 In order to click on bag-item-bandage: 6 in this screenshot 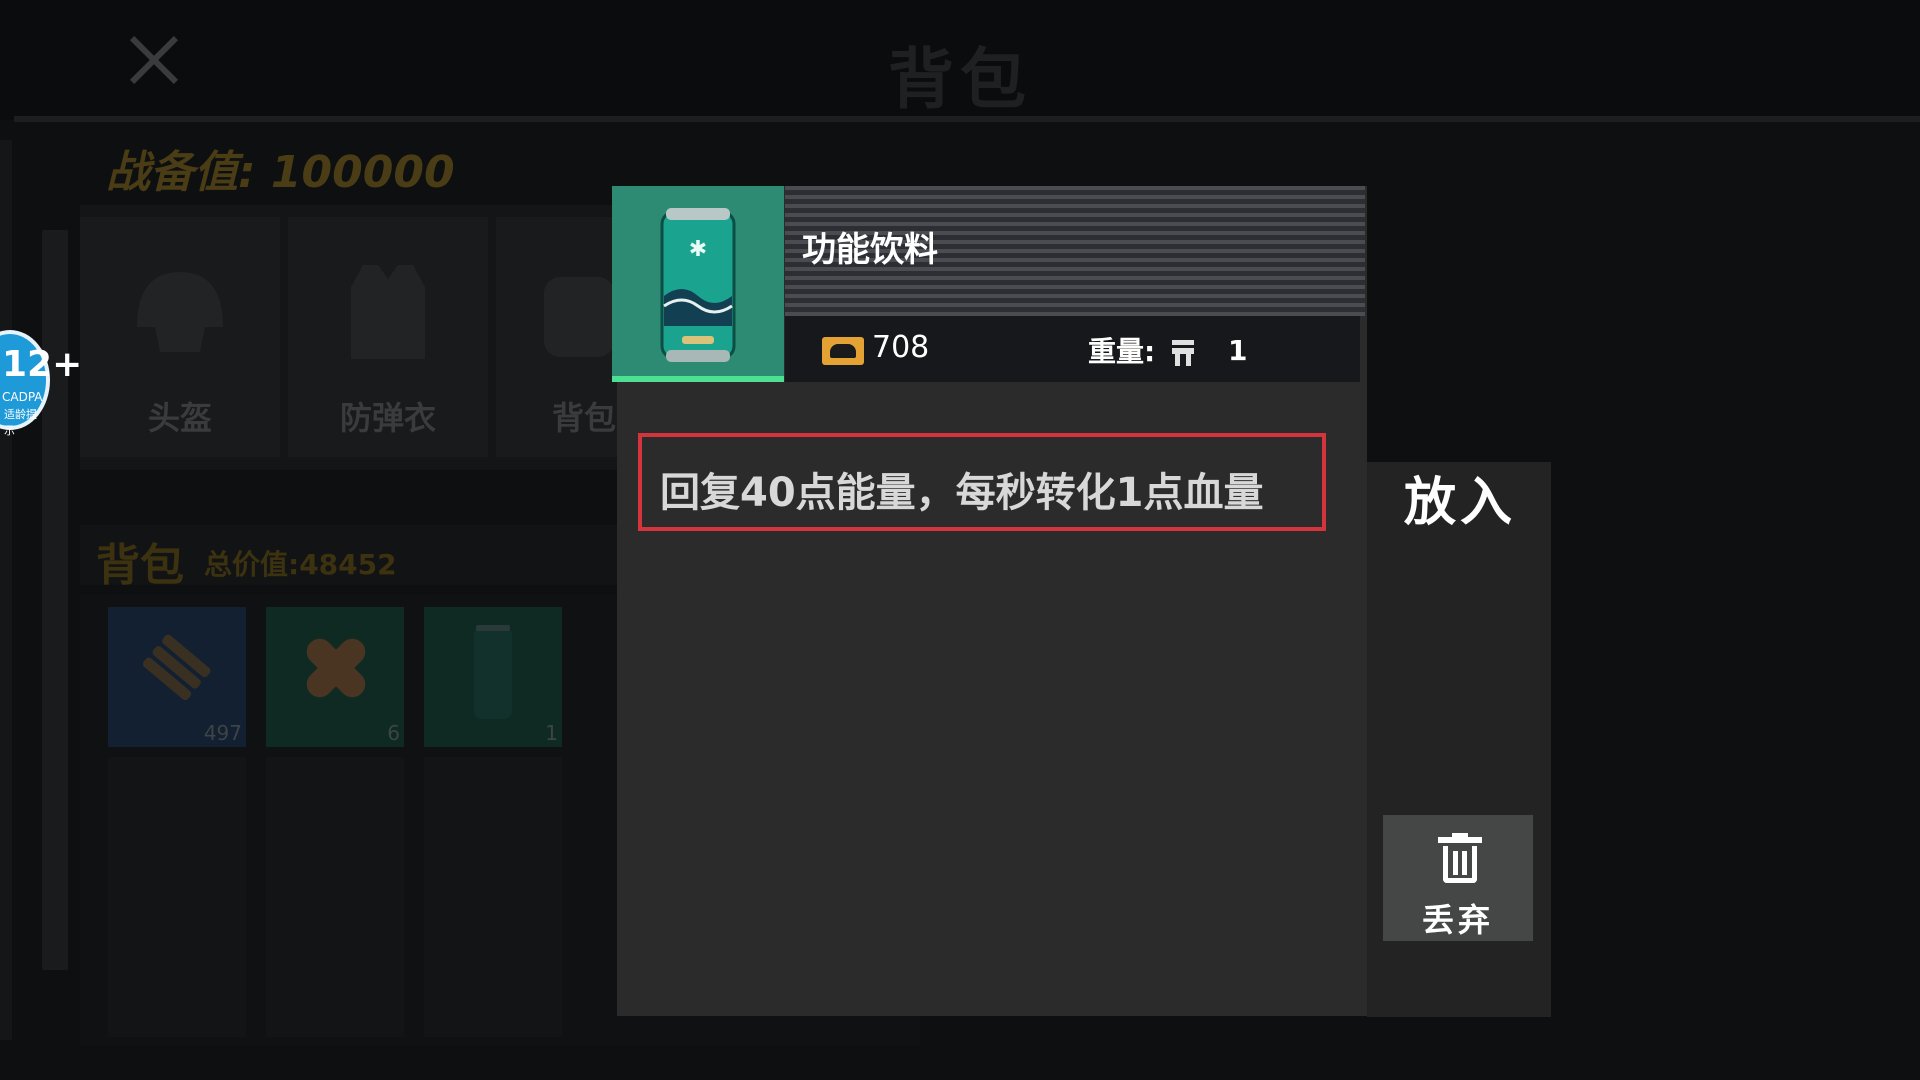, I will do `click(335, 677)`.